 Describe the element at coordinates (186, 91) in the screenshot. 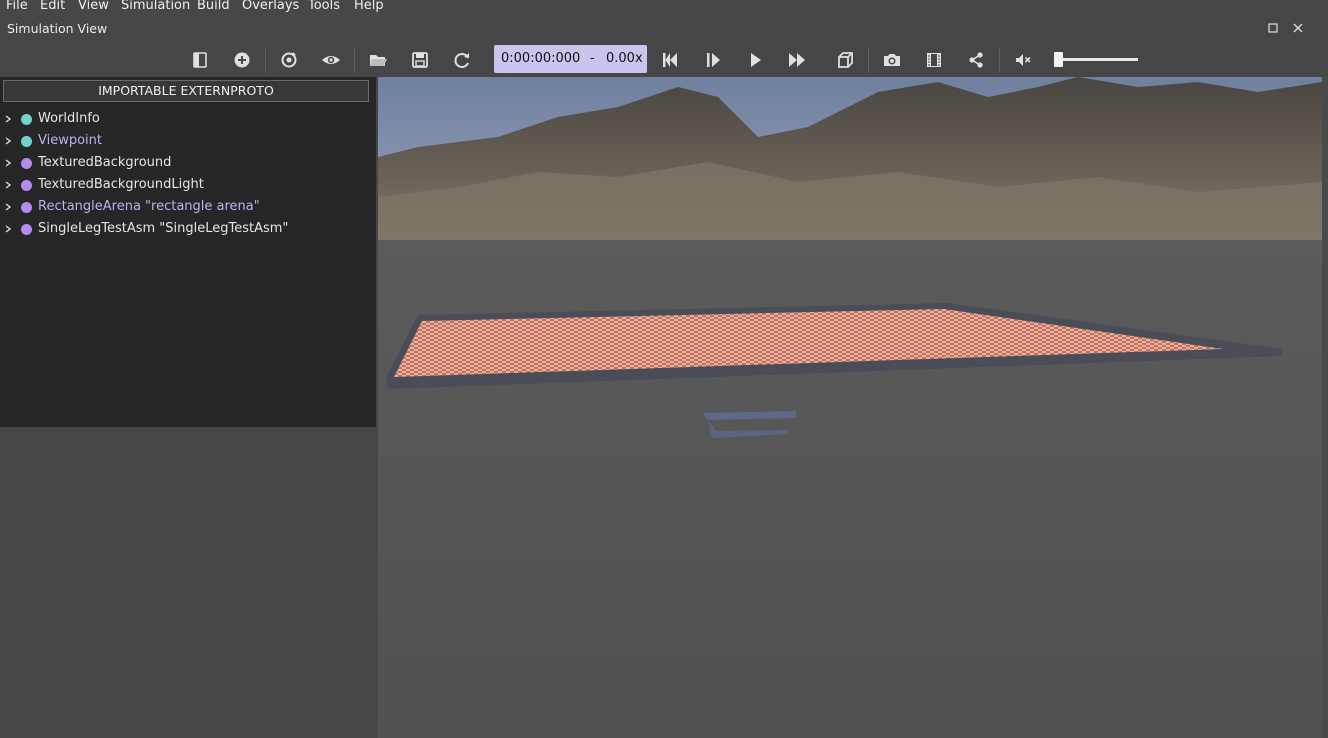

I see `importable-externproto-button: IMPORTABLE EXTERNPROTO` at that location.